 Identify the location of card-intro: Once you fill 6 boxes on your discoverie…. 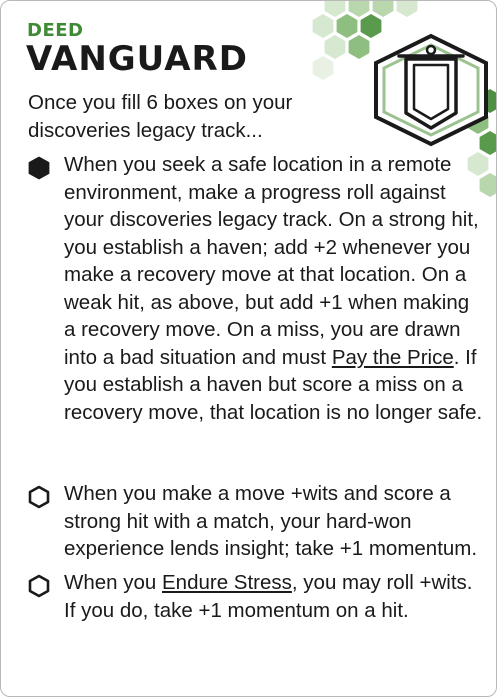
(160, 116).